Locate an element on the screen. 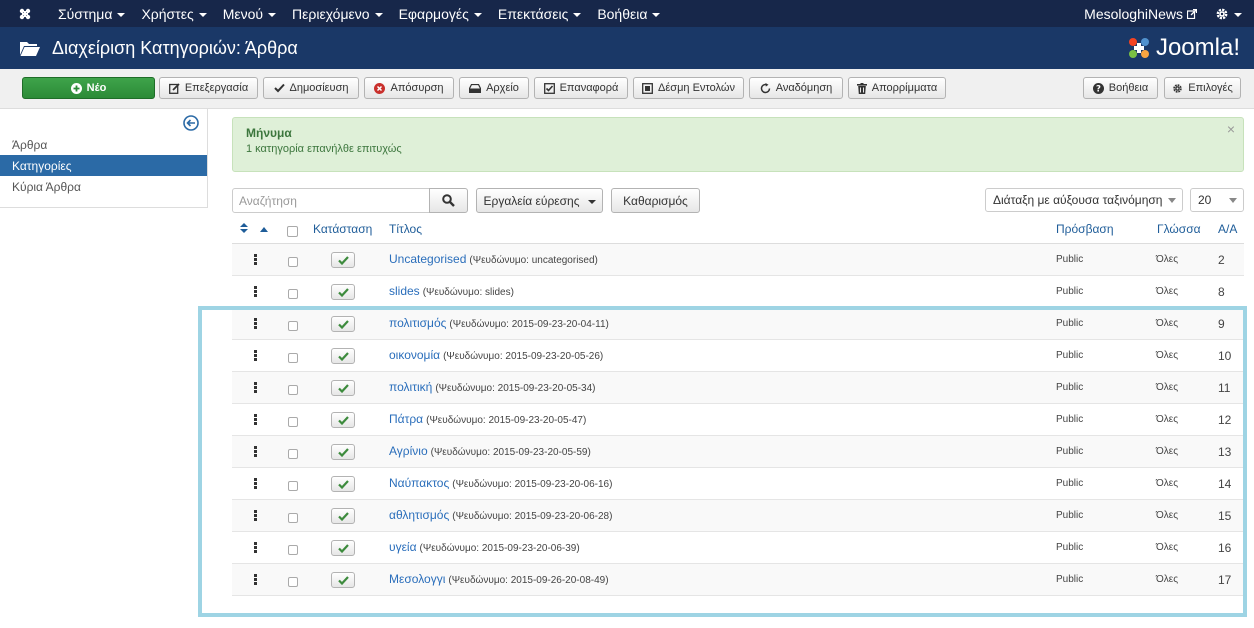 This screenshot has height=628, width=1254. unpublish-icon is located at coordinates (380, 88).